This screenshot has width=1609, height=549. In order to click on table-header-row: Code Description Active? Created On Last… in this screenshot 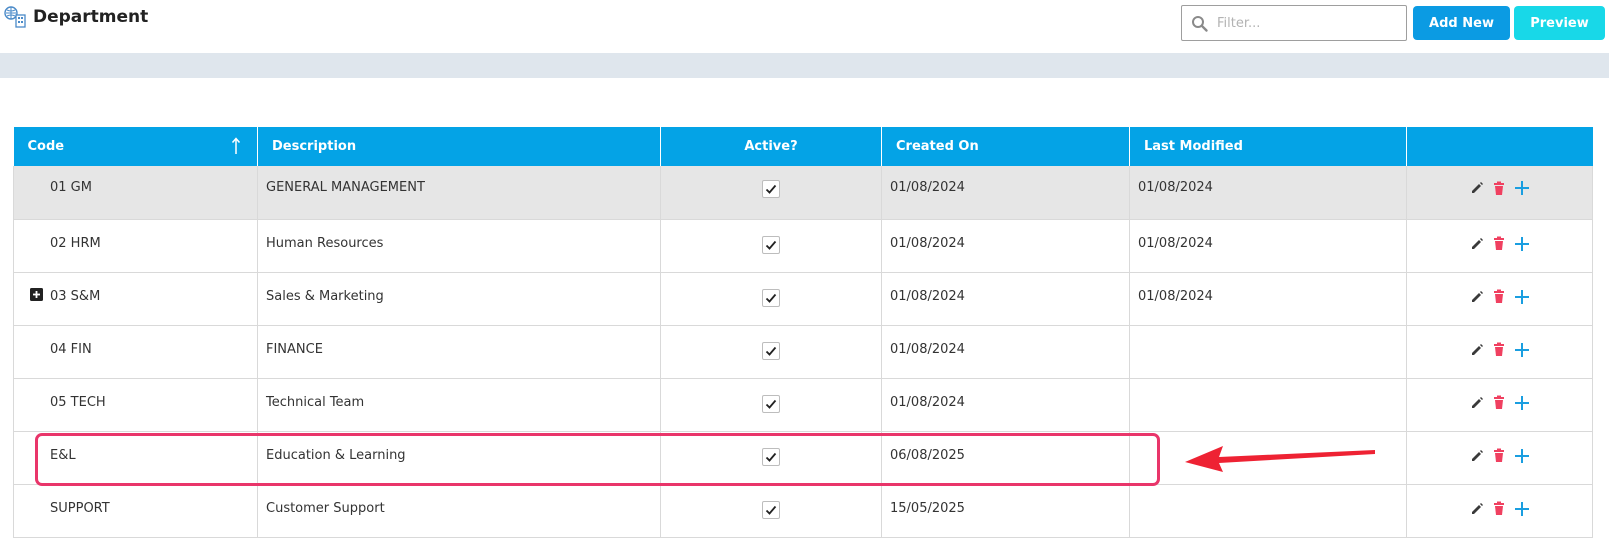, I will do `click(803, 146)`.